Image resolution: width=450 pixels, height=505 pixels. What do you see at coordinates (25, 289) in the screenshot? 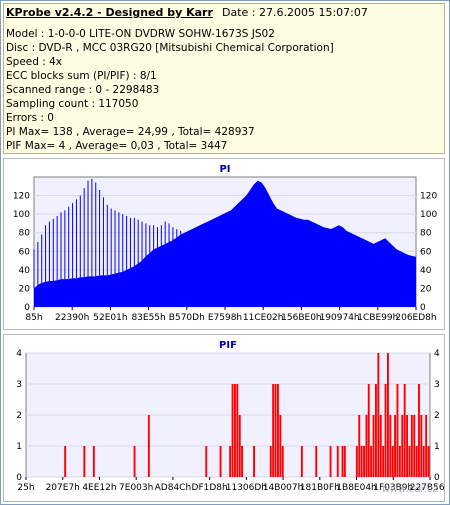
I see `y-tick-label-left: 20` at bounding box center [25, 289].